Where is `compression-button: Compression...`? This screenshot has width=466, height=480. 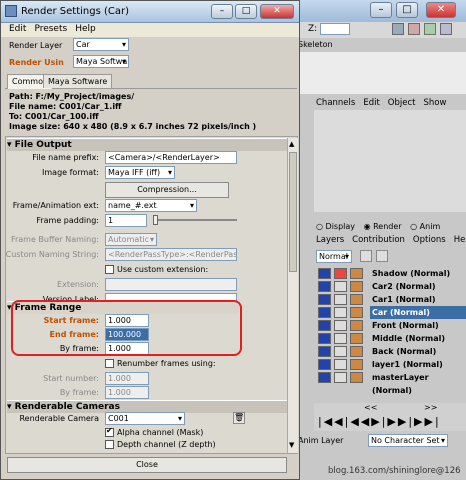 compression-button: Compression... is located at coordinates (167, 190).